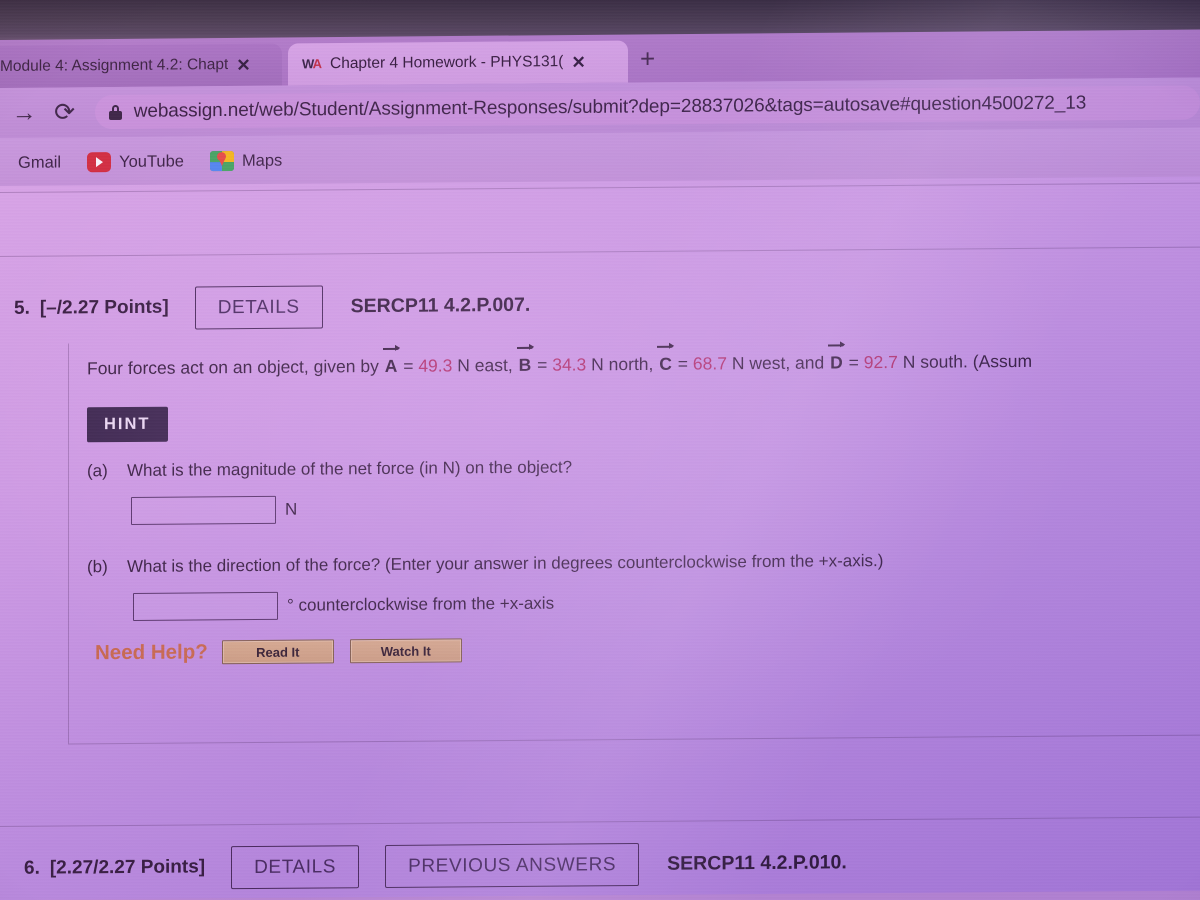 The height and width of the screenshot is (900, 1200). Describe the element at coordinates (277, 652) in the screenshot. I see `read-it-button: Read It` at that location.